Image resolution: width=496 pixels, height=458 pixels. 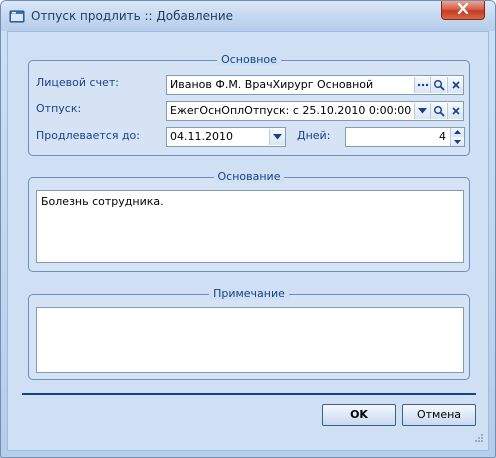 I want to click on account-value: Иванов Ф.М. ВрачХирург Основной, so click(x=272, y=84).